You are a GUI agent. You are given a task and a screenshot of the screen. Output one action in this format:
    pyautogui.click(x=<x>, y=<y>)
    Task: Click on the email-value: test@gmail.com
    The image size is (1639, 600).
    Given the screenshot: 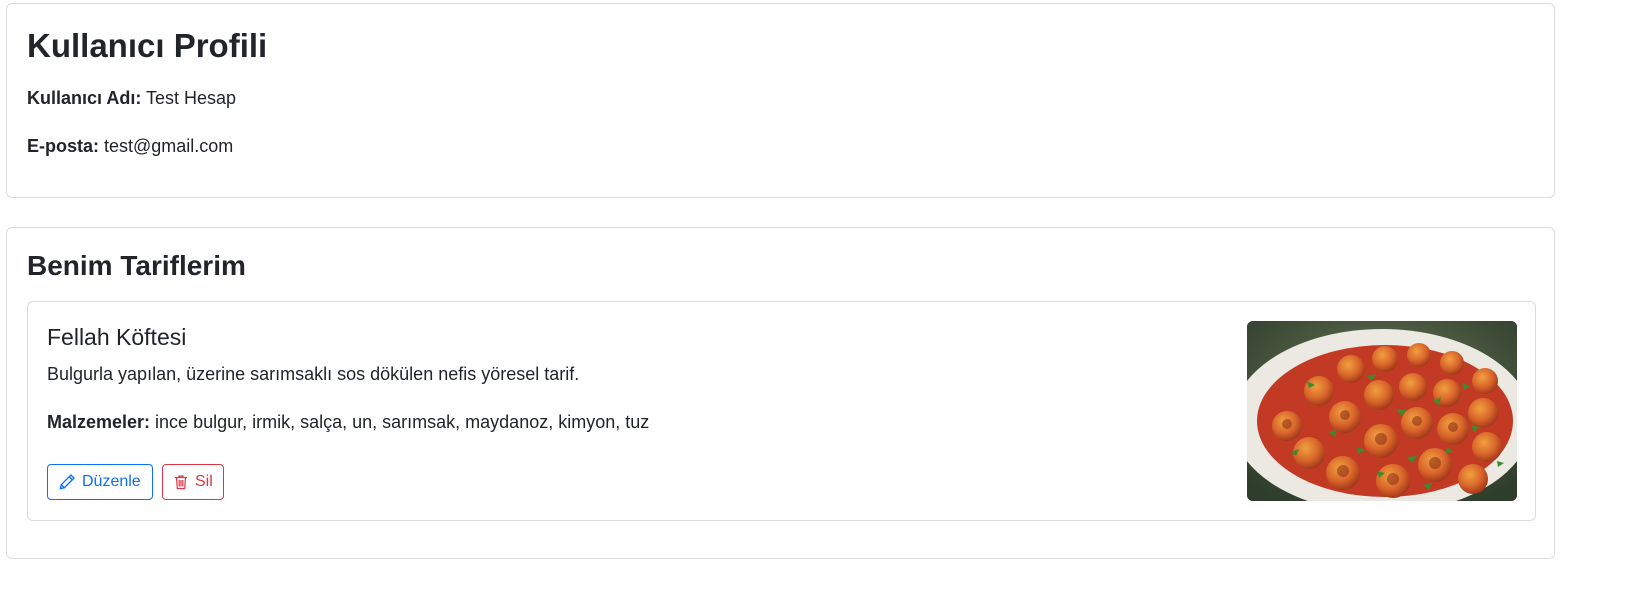 What is the action you would take?
    pyautogui.click(x=166, y=146)
    